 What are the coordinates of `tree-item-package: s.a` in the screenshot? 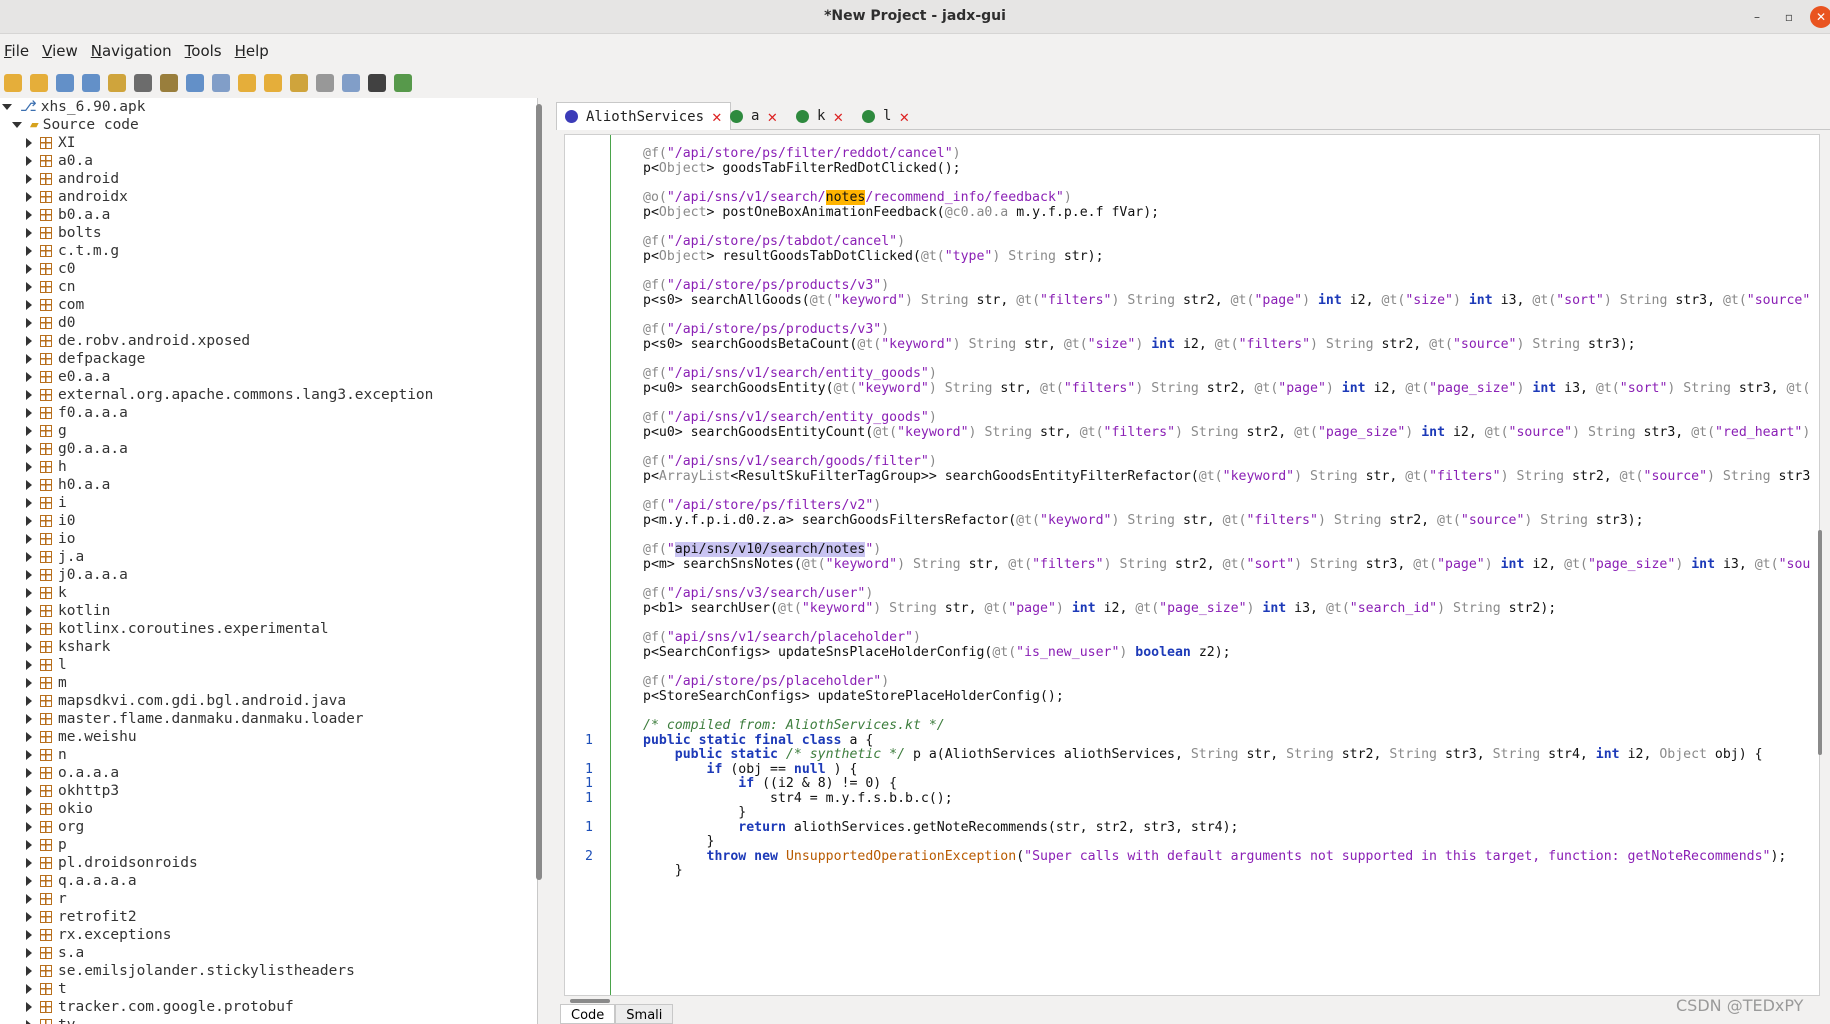 It's located at (268, 953).